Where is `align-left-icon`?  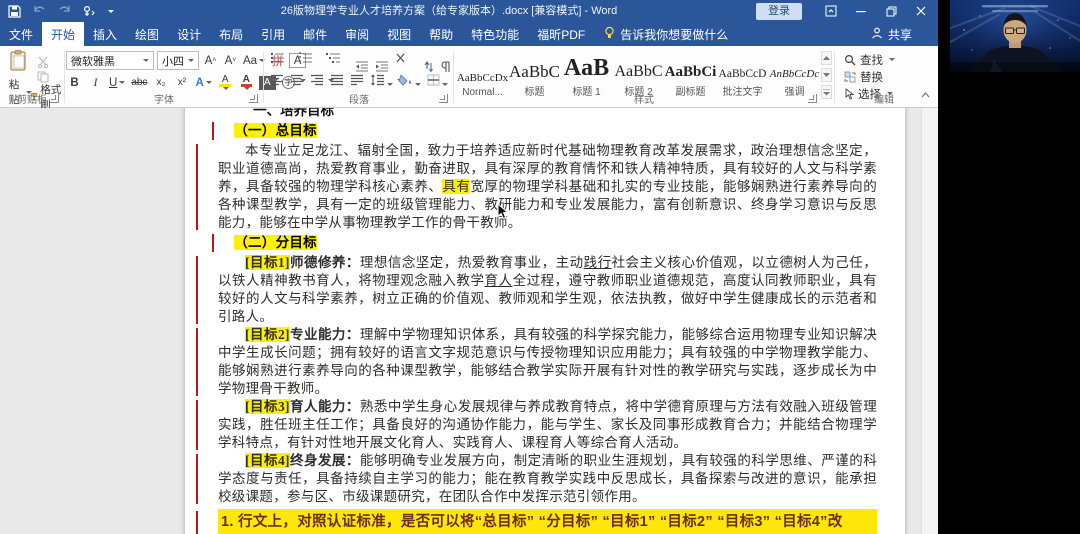 align-left-icon is located at coordinates (277, 82).